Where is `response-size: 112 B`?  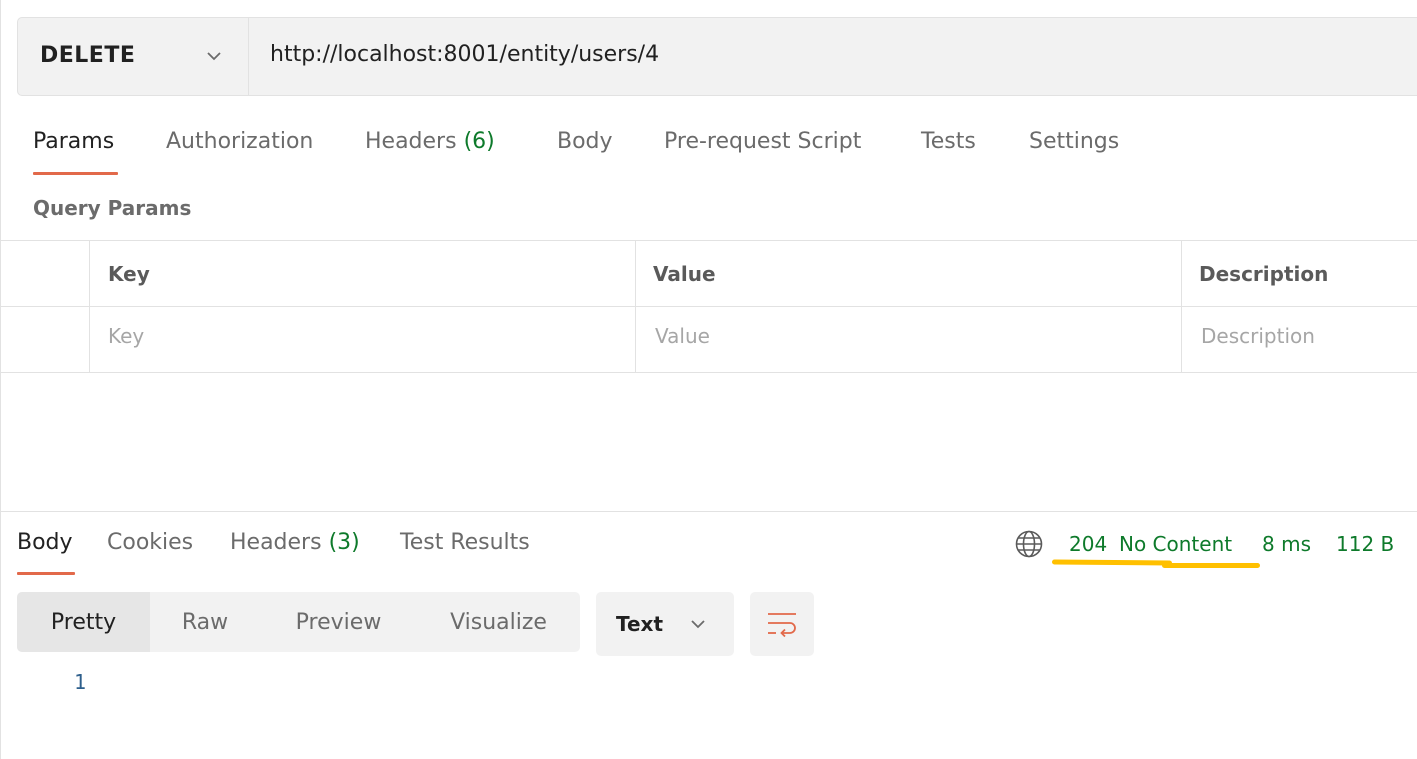 response-size: 112 B is located at coordinates (1365, 544).